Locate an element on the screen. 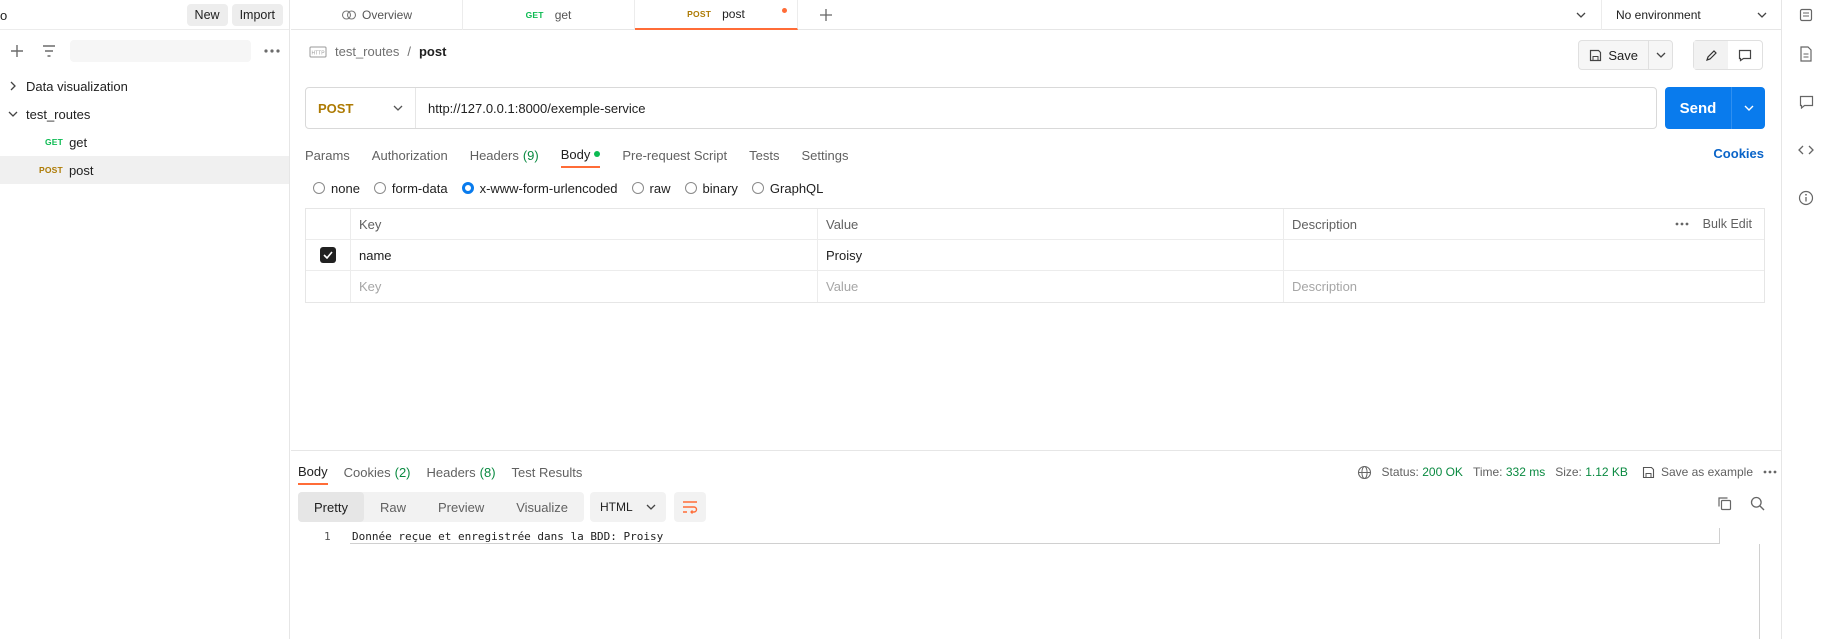 This screenshot has height=639, width=1829. tabs-dropdown-chevron-icon is located at coordinates (1581, 15).